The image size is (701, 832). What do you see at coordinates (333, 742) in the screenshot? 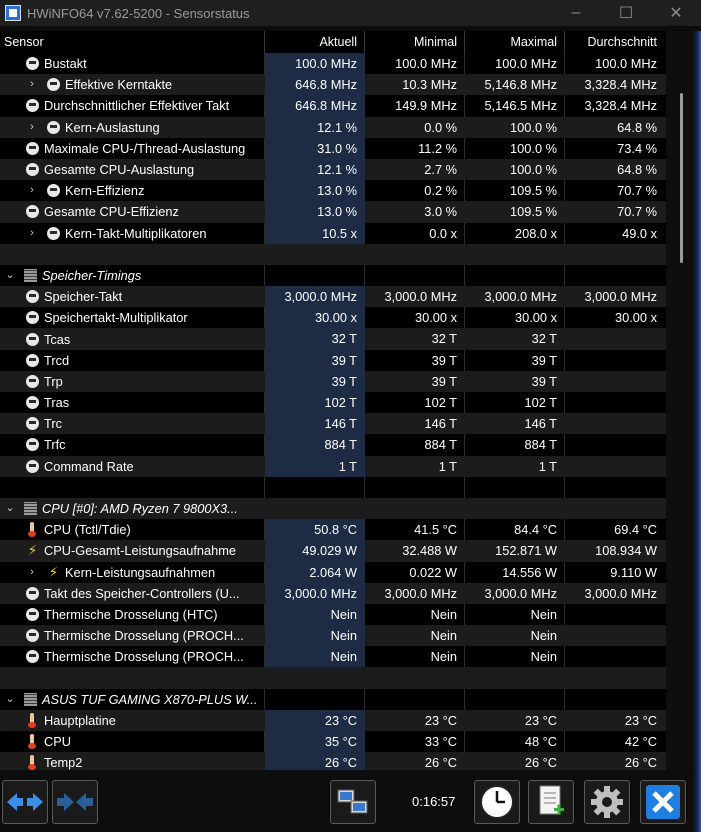
I see `sensor-row: CPU 35 °C 33 °C 48 °C 42 °C` at bounding box center [333, 742].